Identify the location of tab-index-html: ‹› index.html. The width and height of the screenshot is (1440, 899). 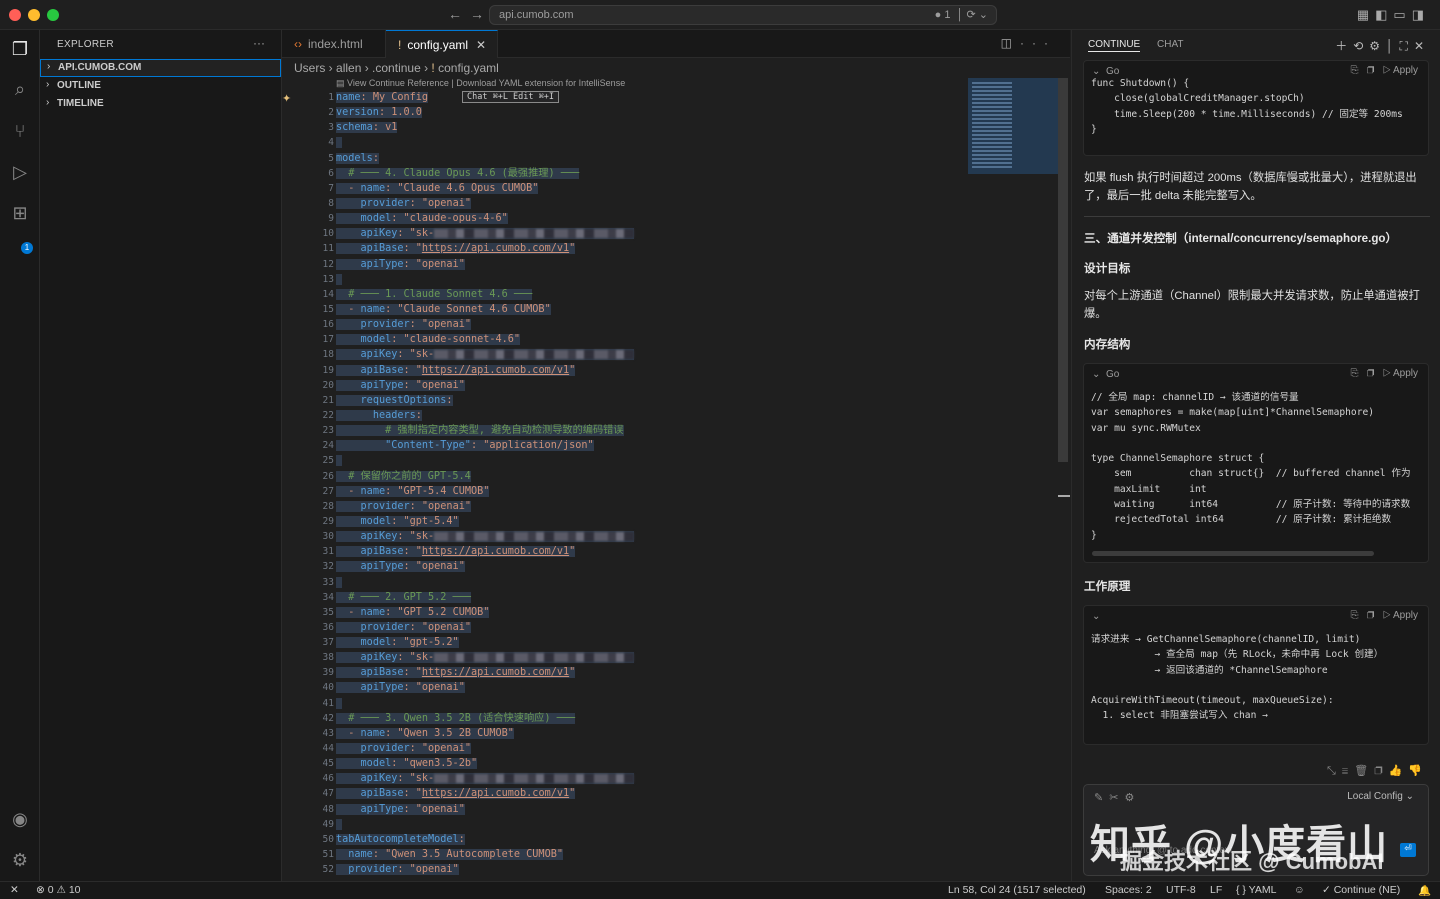
(334, 44).